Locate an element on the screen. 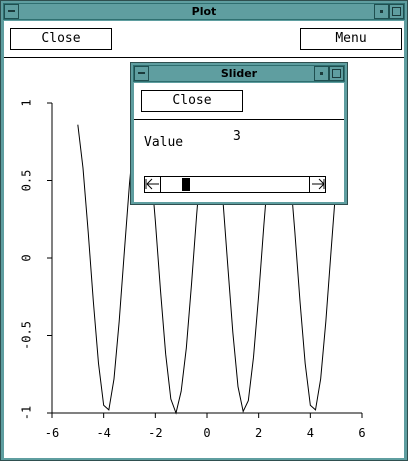 This screenshot has height=461, width=408. slider-maximize-icon is located at coordinates (336, 73).